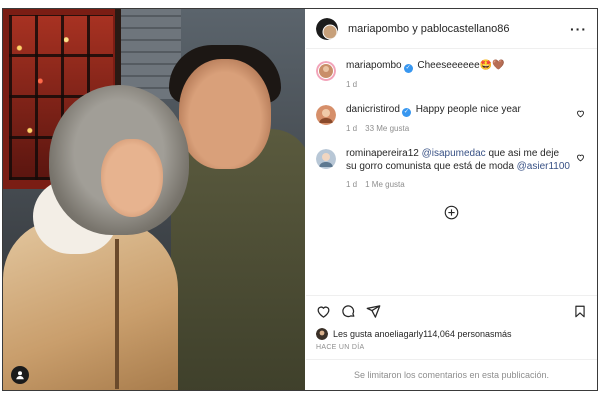  What do you see at coordinates (543, 166) in the screenshot?
I see `comment-mention-link: @asier1100` at bounding box center [543, 166].